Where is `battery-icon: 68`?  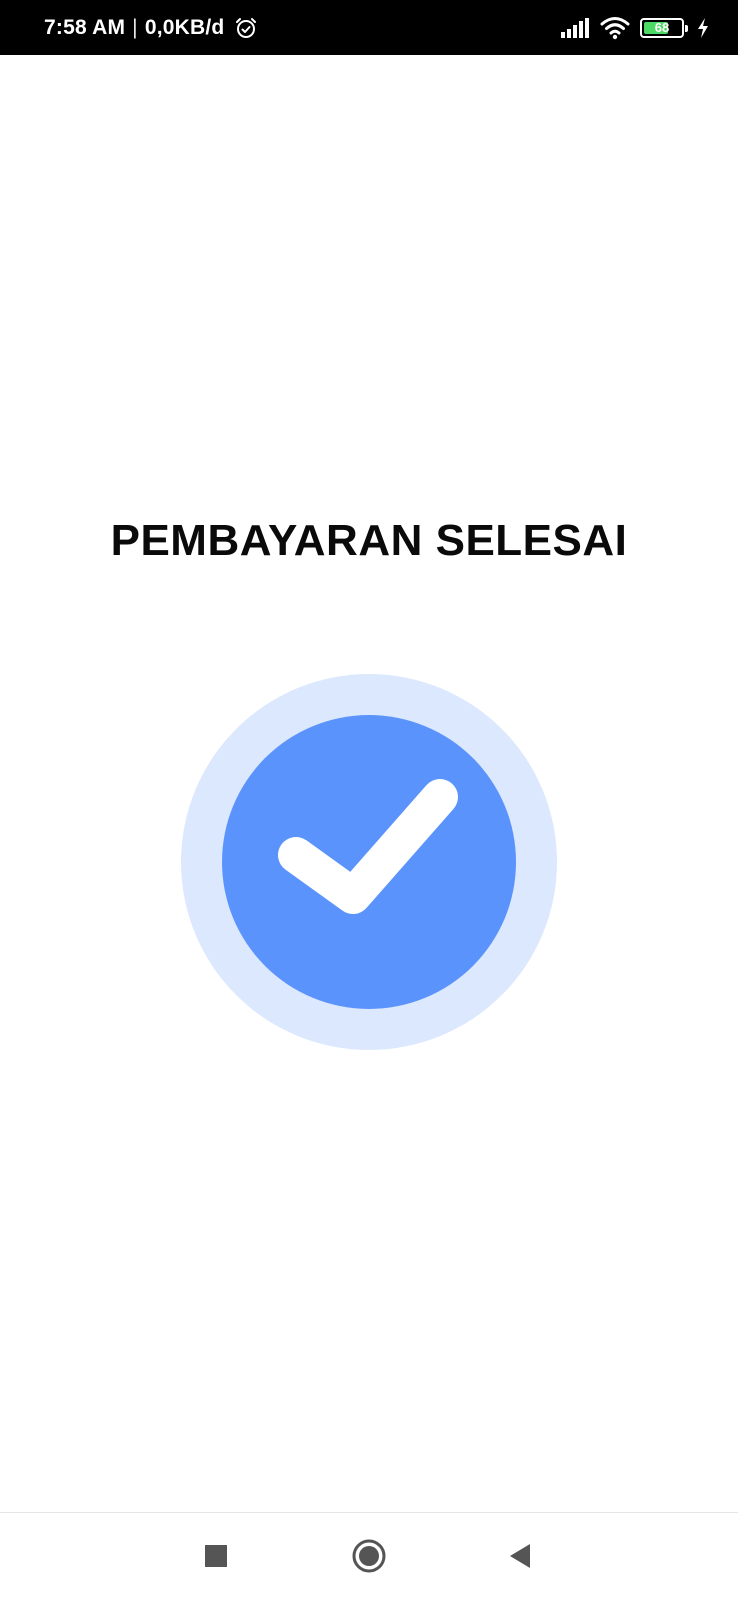
battery-icon: 68 is located at coordinates (664, 27).